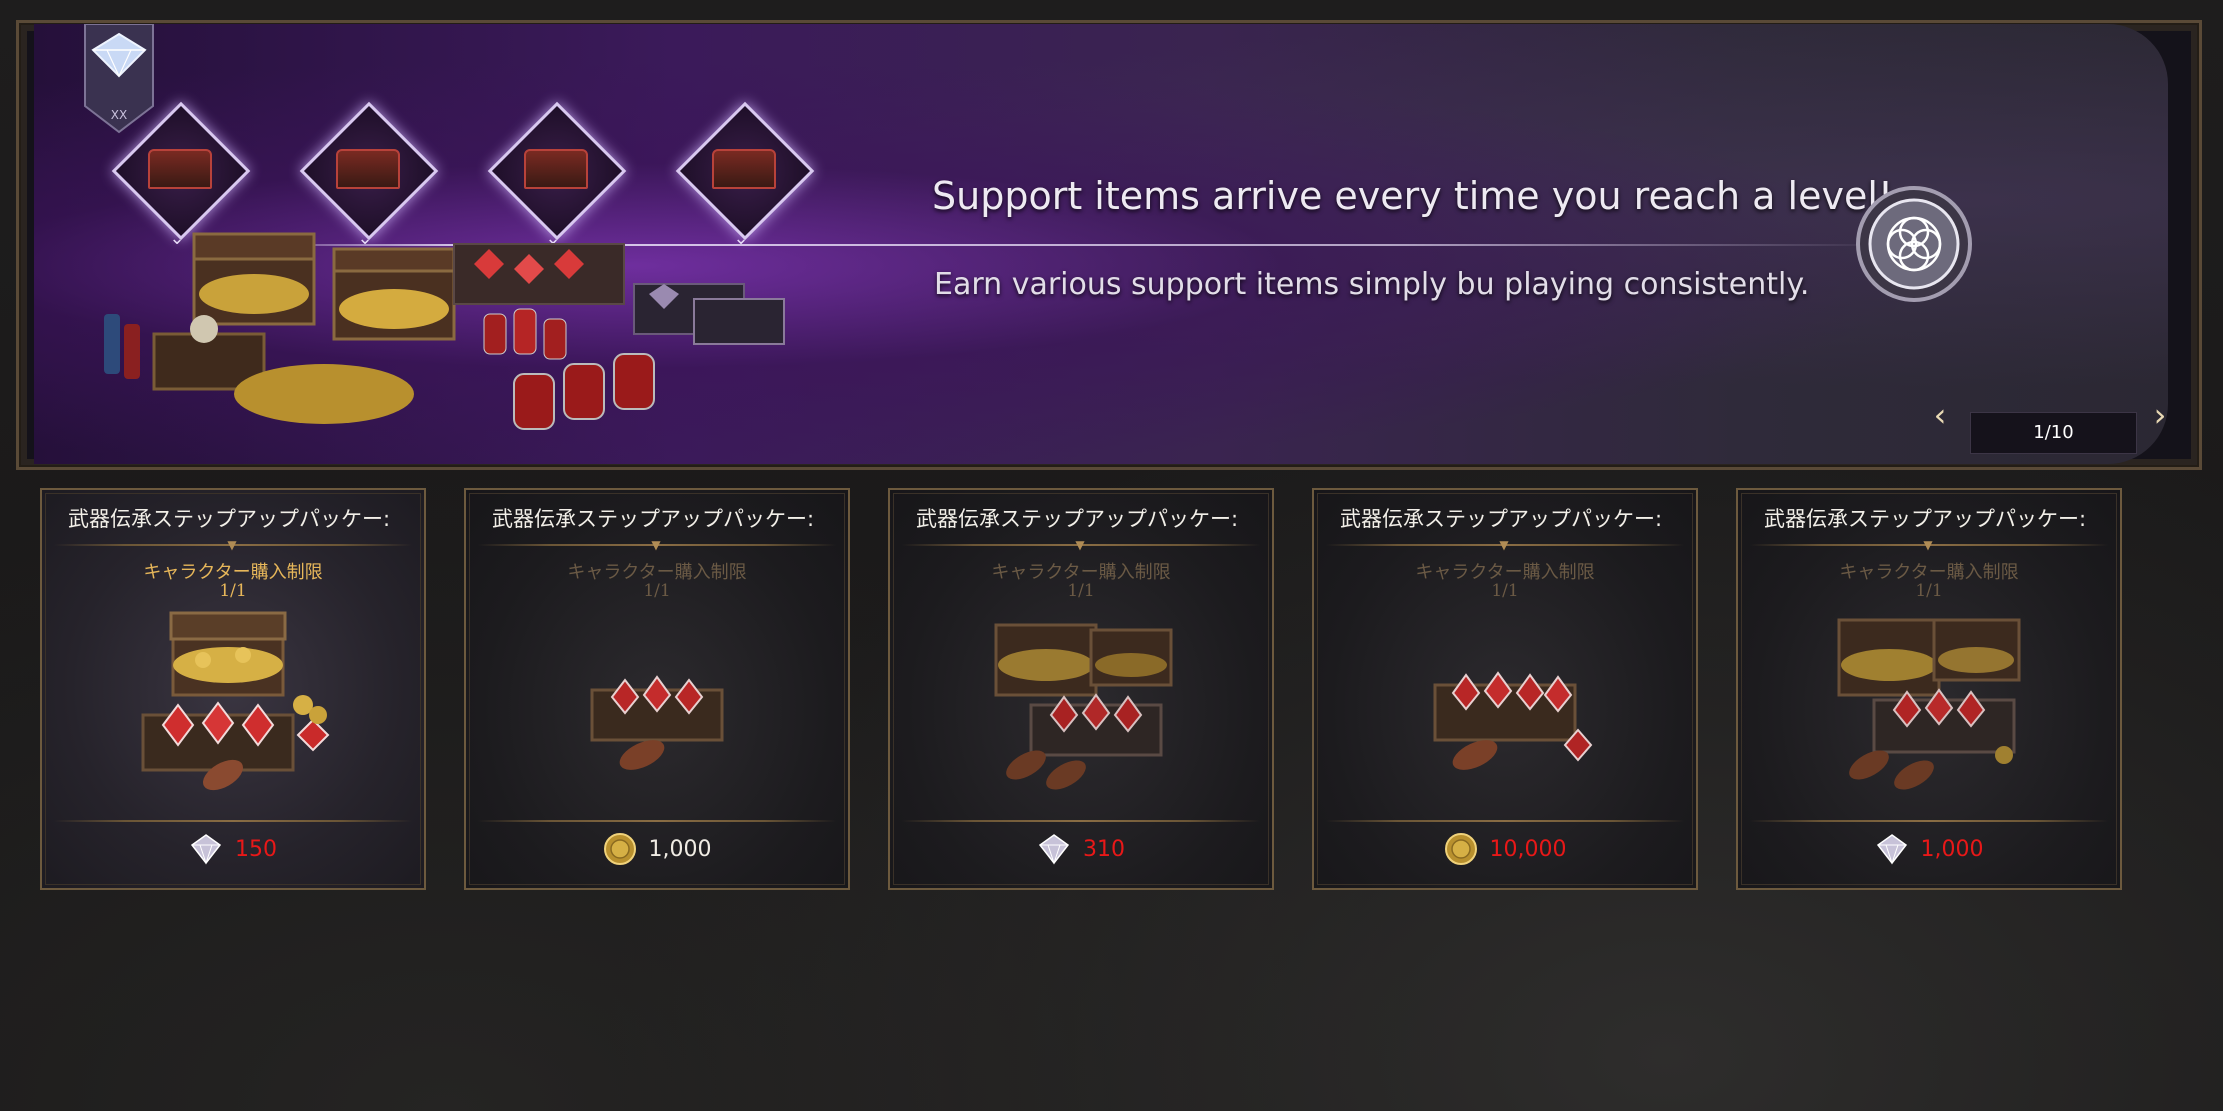 The width and height of the screenshot is (2223, 1111). I want to click on package-card: 武器伝承ステップアップパッケー: ▼ キャラクター購入制限 1/1 1,000, so click(657, 689).